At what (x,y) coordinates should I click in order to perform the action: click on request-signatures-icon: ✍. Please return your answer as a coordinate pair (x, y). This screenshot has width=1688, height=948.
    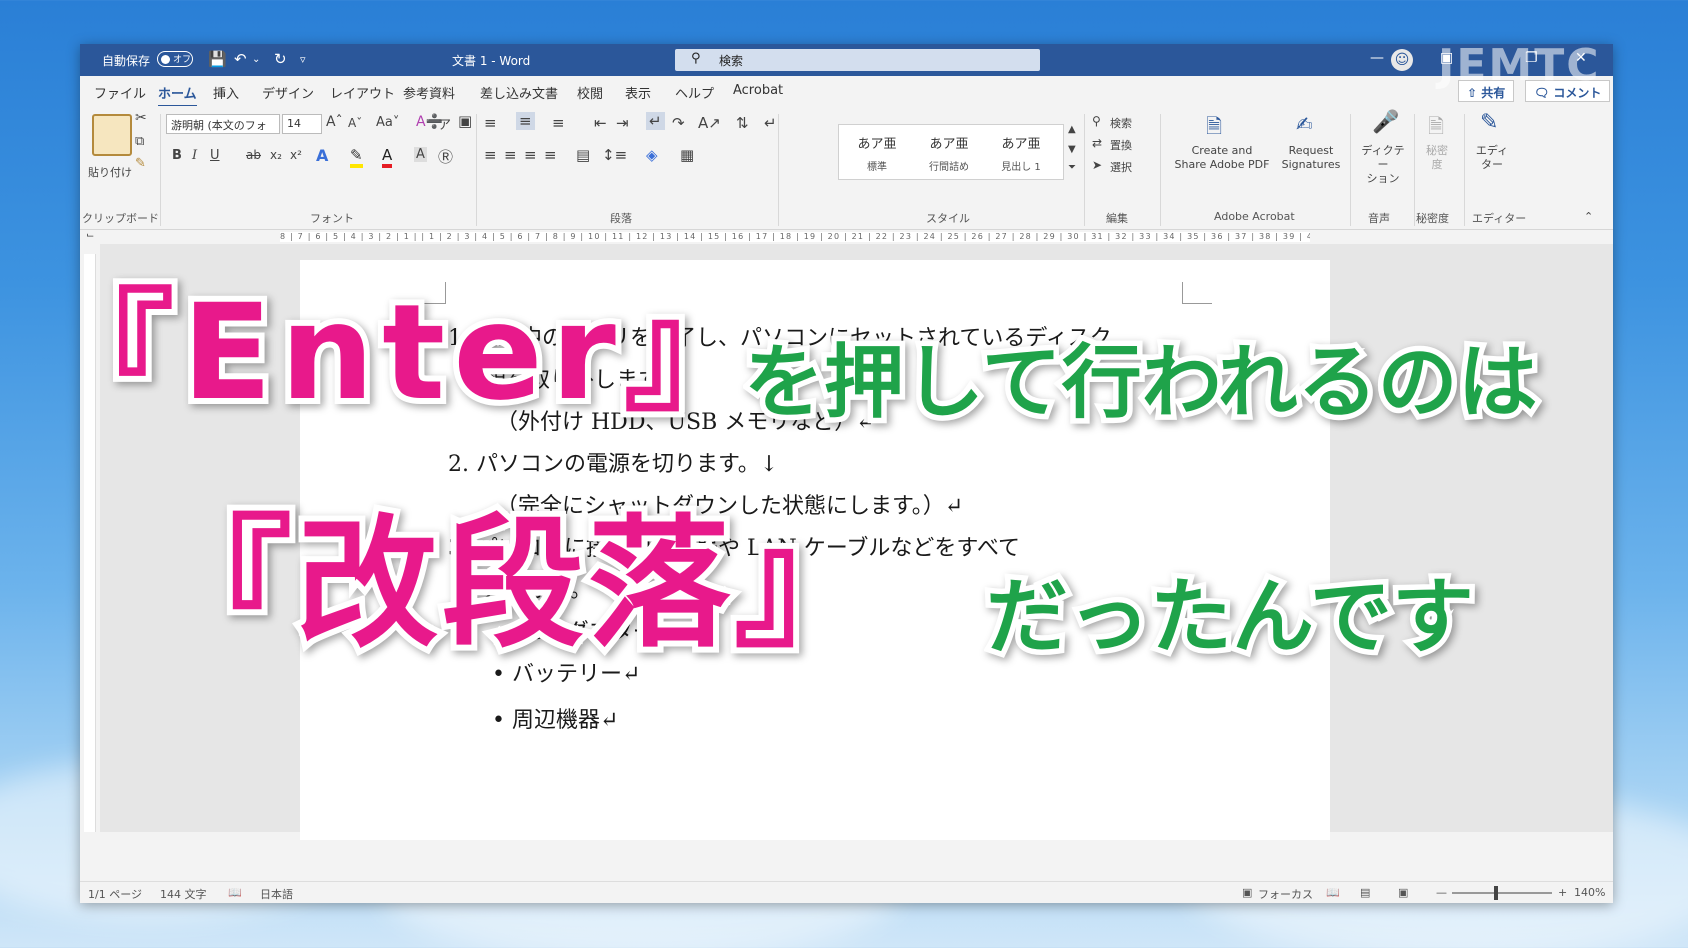
    Looking at the image, I should click on (1304, 124).